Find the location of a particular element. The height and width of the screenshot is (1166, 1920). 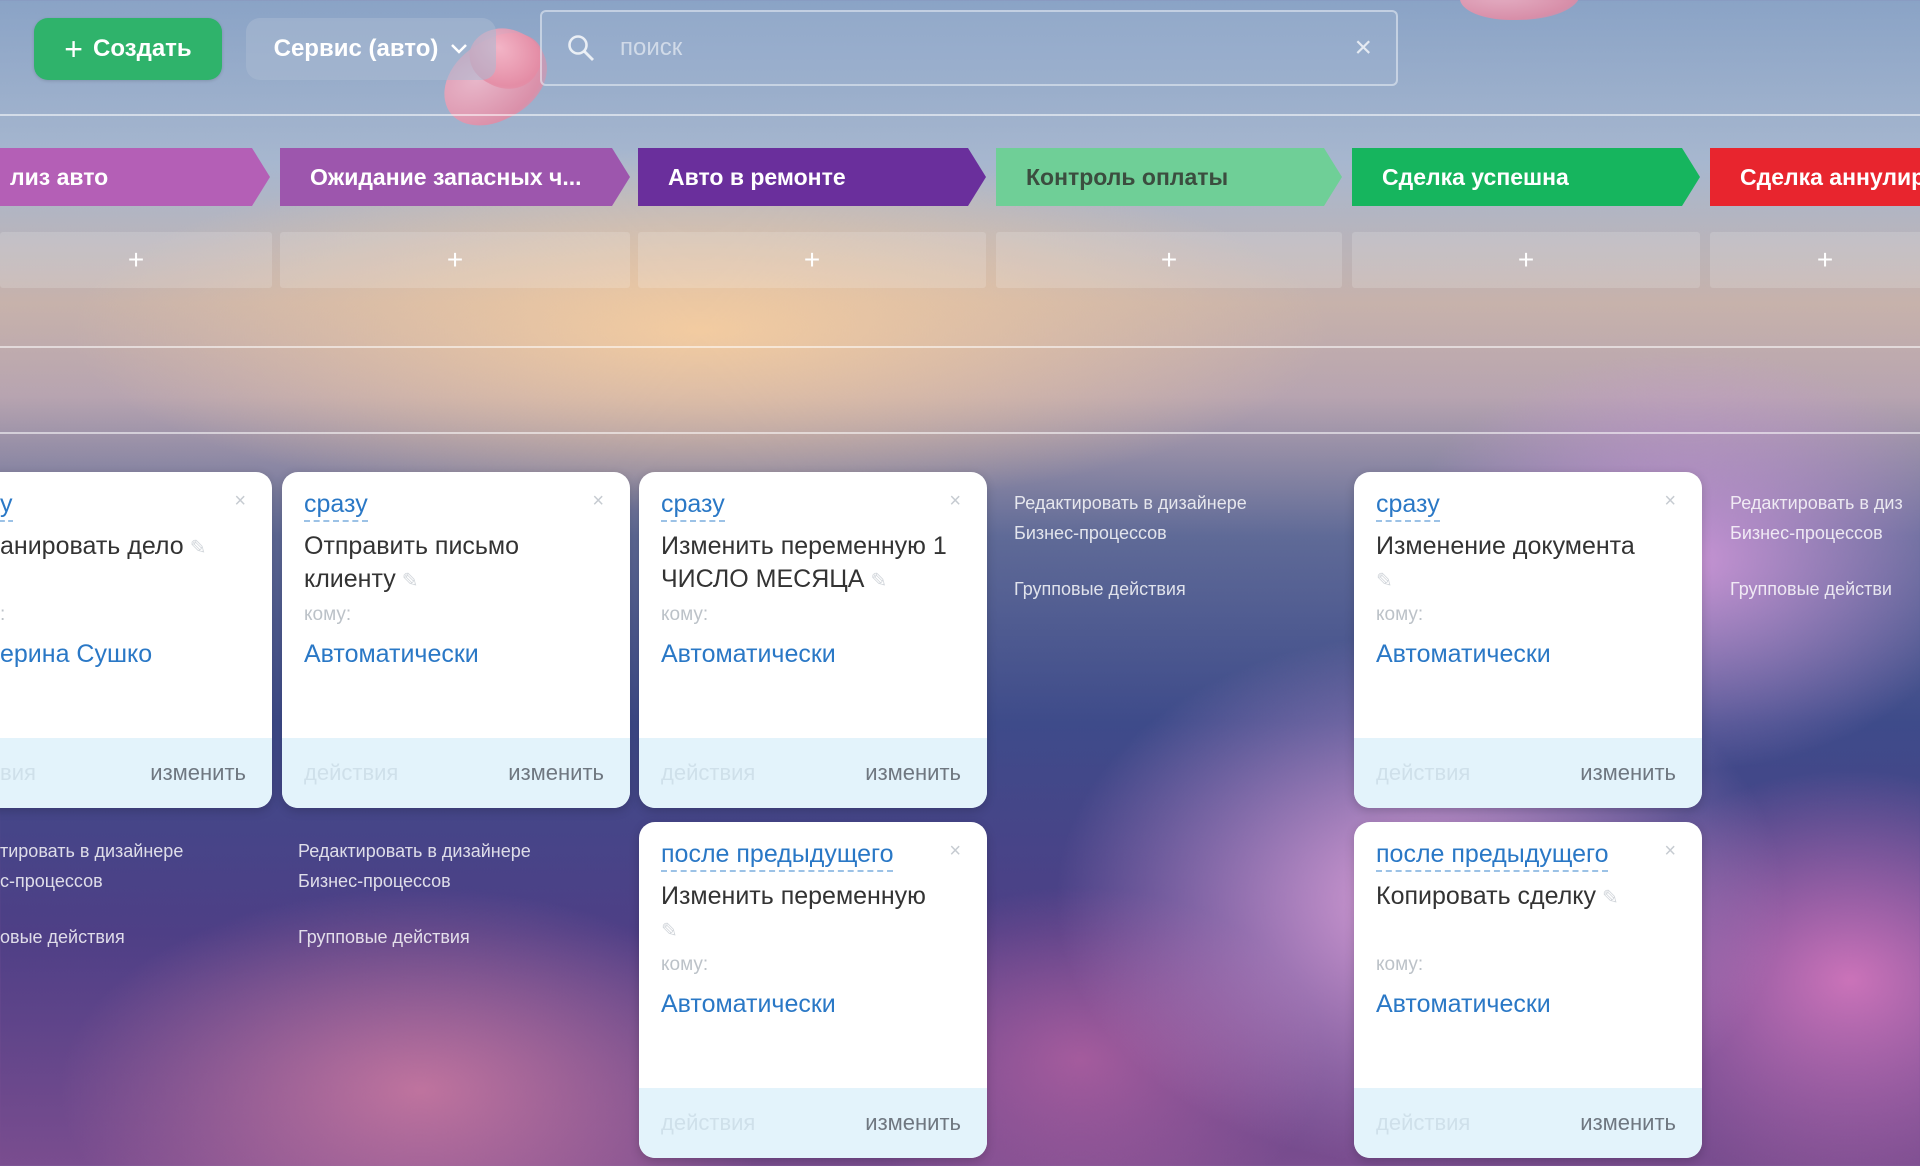

search-box: × is located at coordinates (969, 48).